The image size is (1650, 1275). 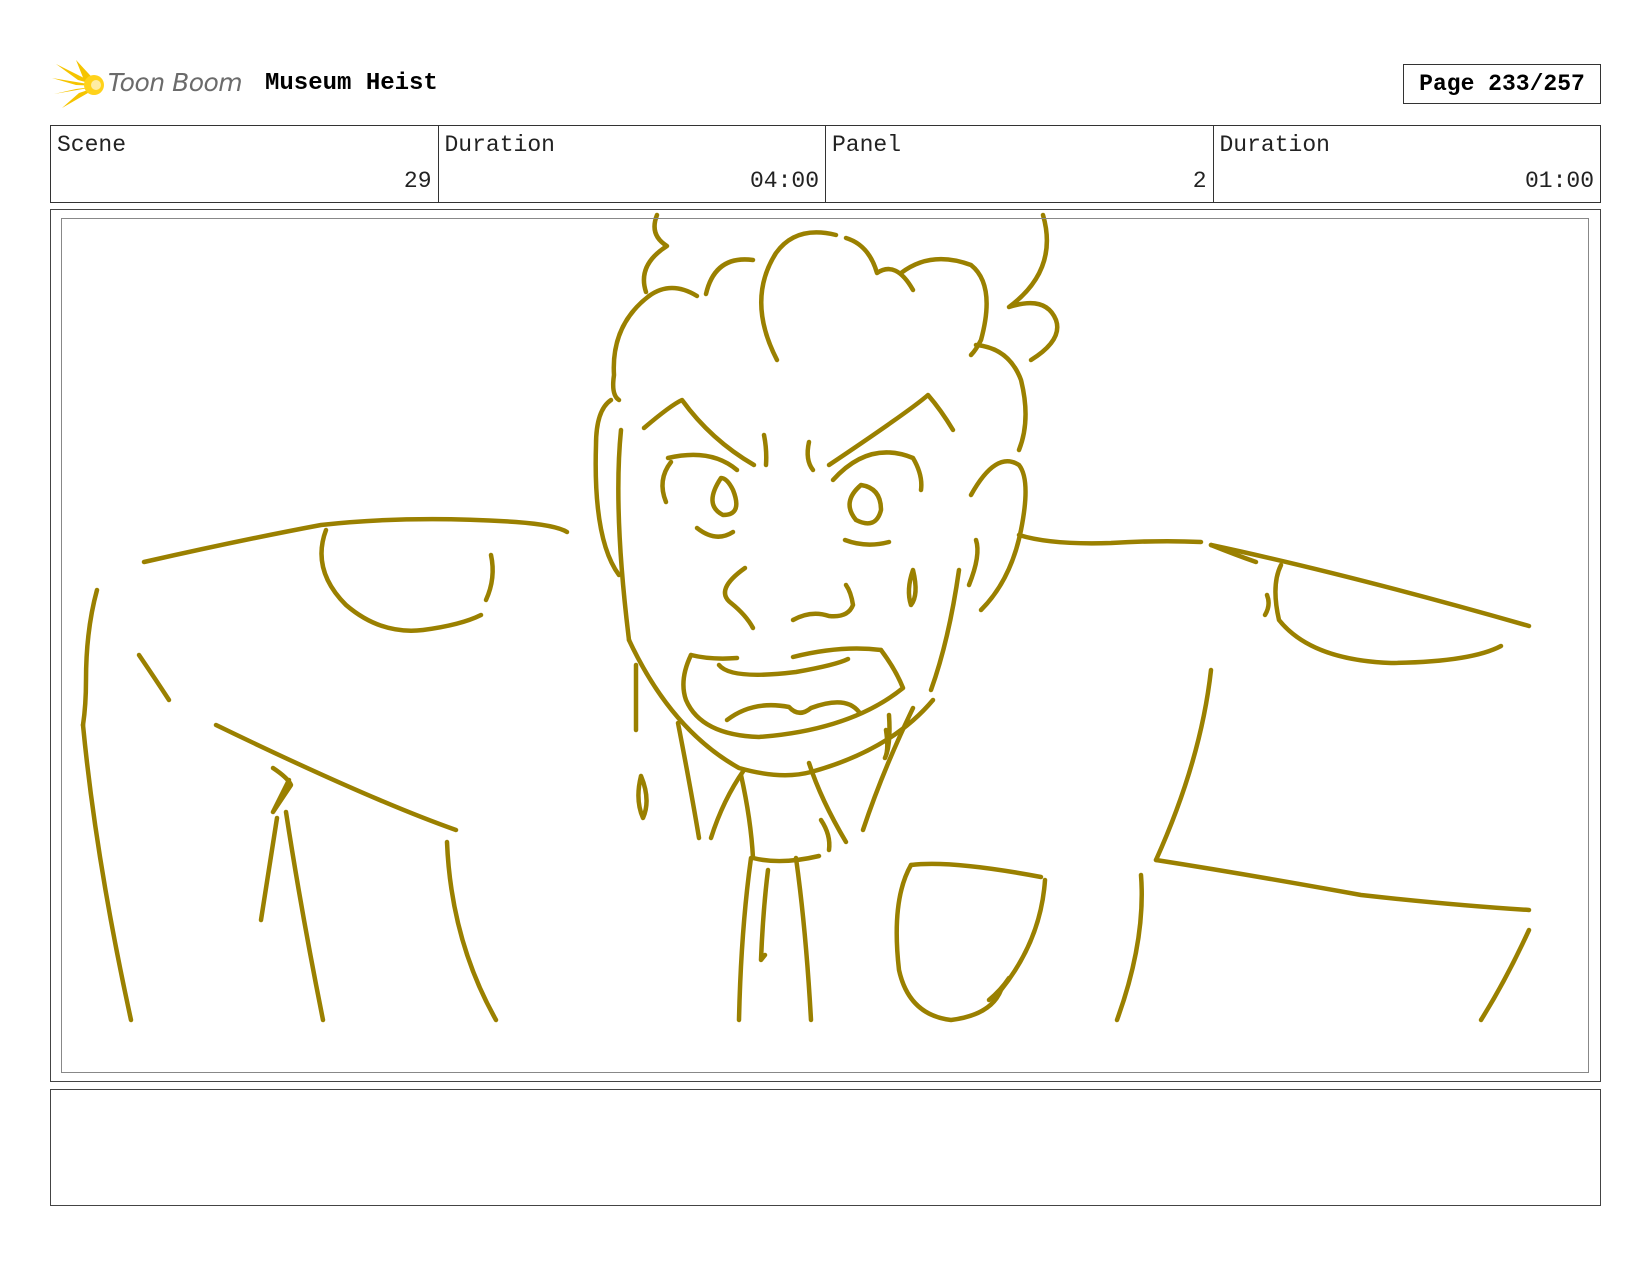 What do you see at coordinates (92, 145) in the screenshot?
I see `scene-label: Scene` at bounding box center [92, 145].